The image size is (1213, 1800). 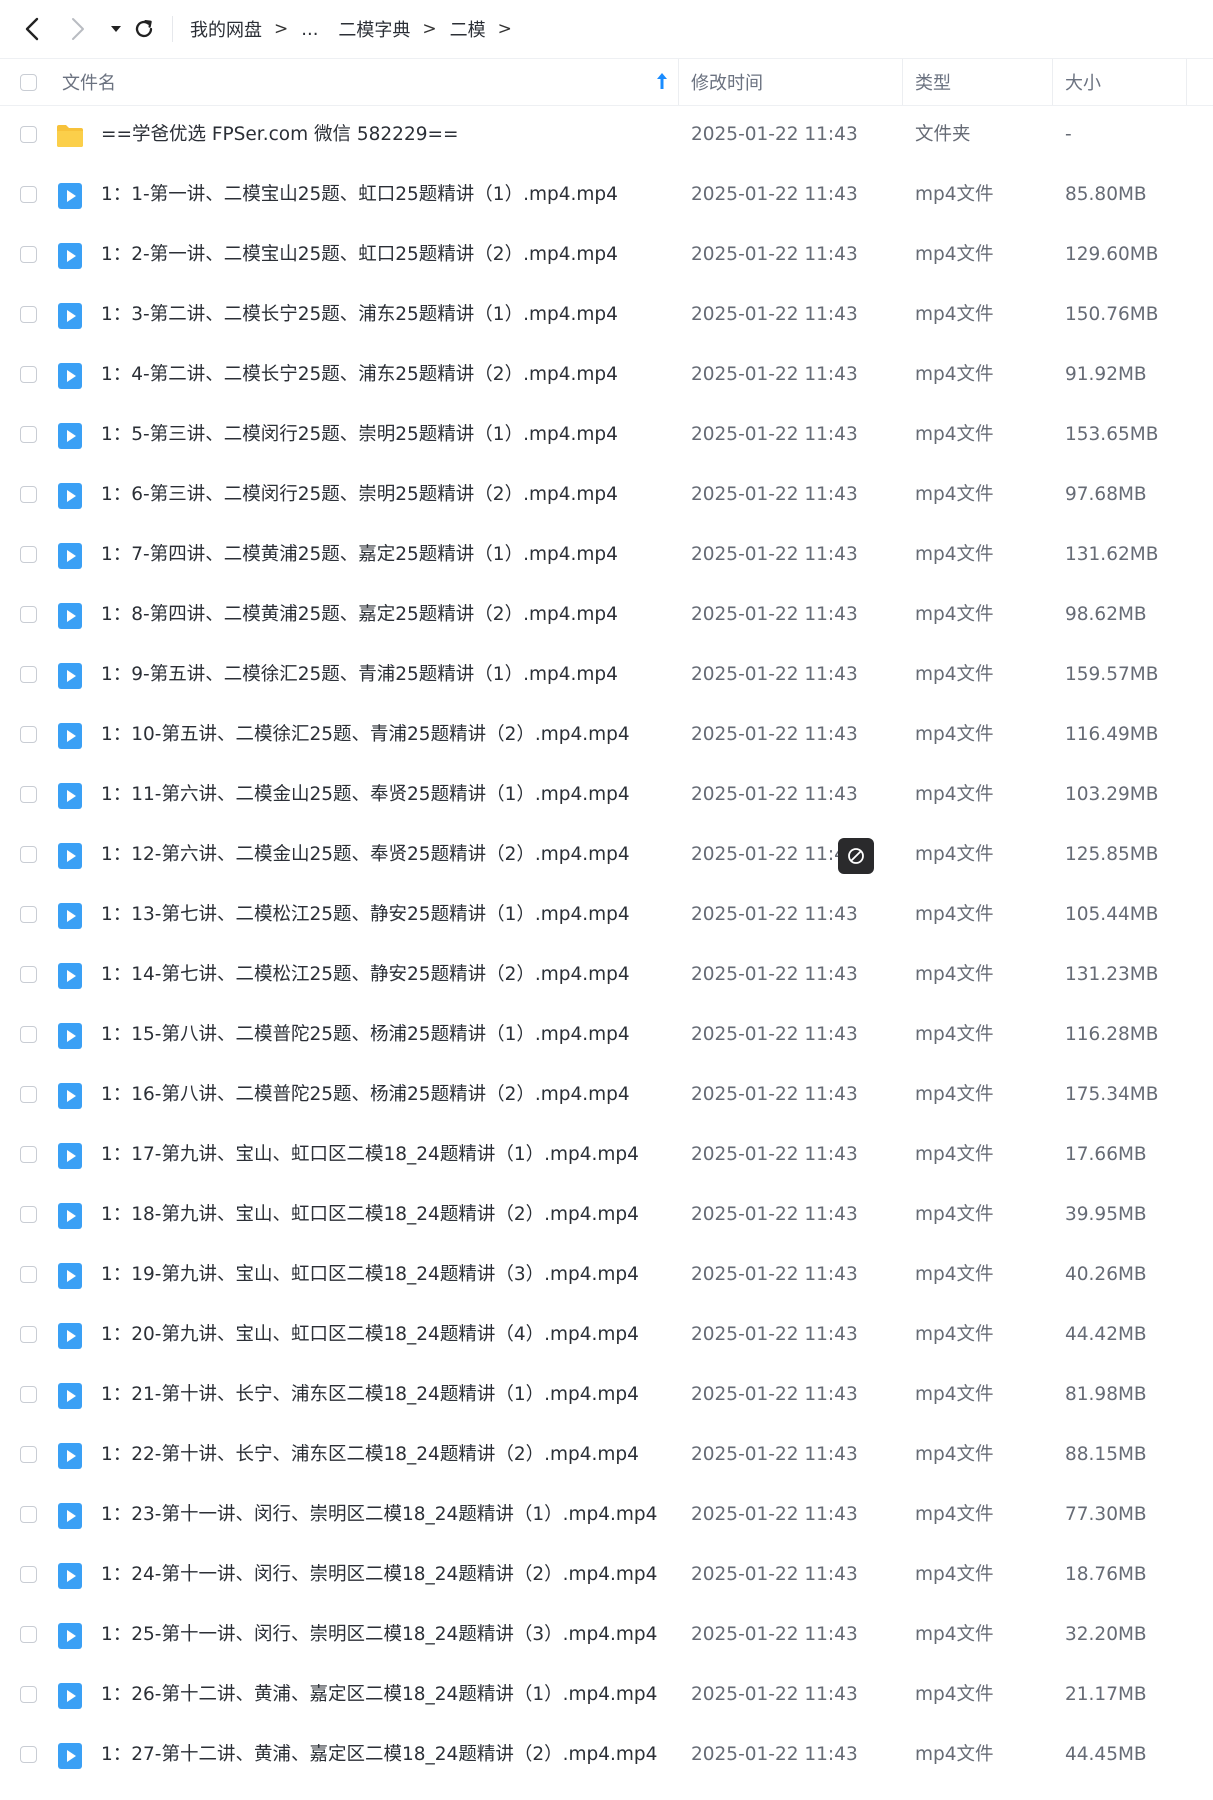 I want to click on select-all-checkbox, so click(x=28, y=82).